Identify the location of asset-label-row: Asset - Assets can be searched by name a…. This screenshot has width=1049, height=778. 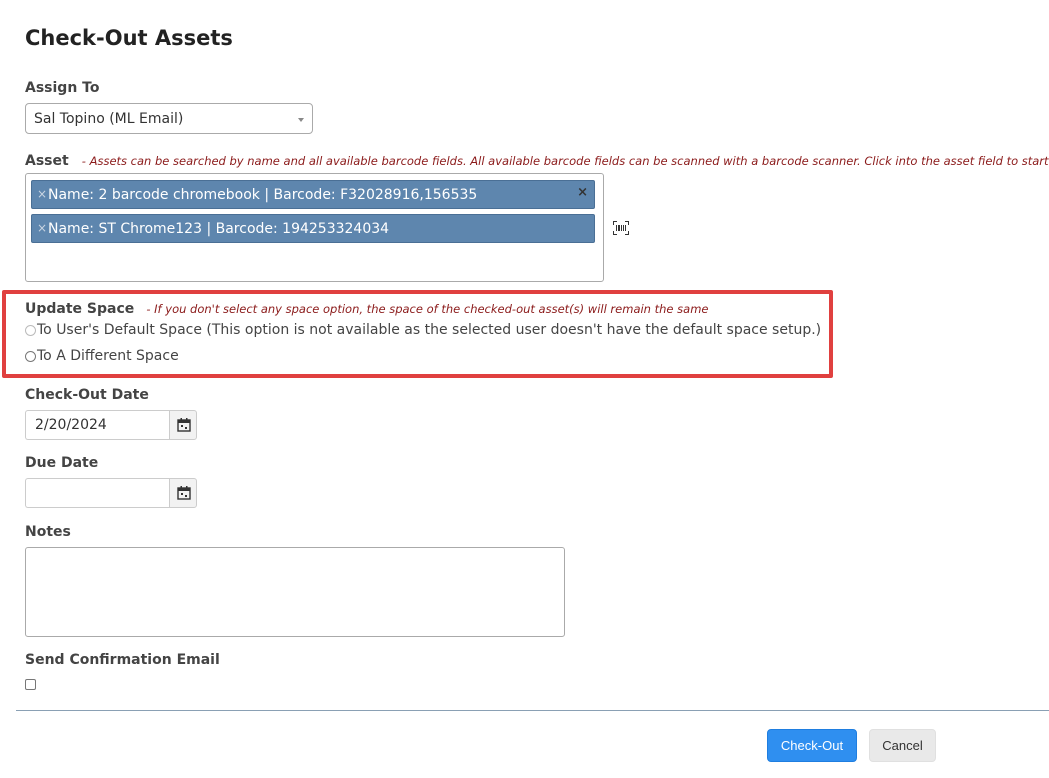
(537, 159).